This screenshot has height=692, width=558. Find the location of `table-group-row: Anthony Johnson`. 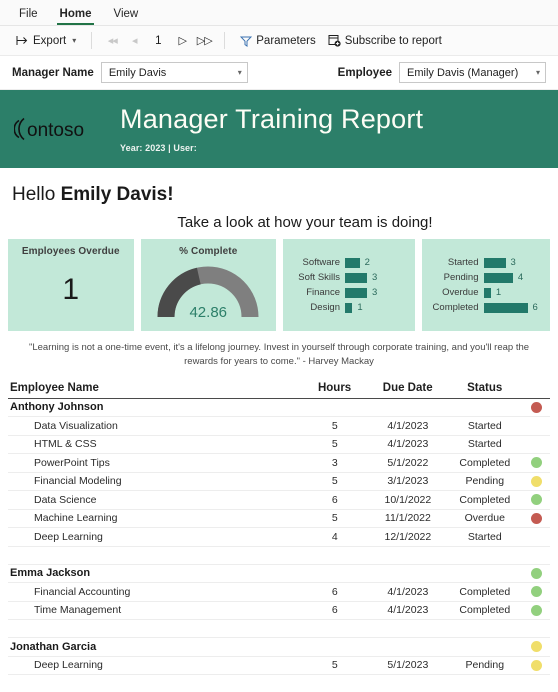

table-group-row: Anthony Johnson is located at coordinates (279, 408).